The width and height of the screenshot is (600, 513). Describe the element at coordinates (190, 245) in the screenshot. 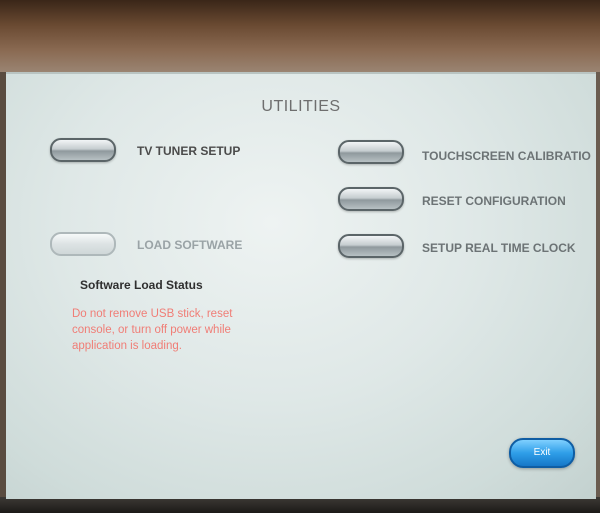

I see `load-software-label: LOAD SOFTWARE` at that location.